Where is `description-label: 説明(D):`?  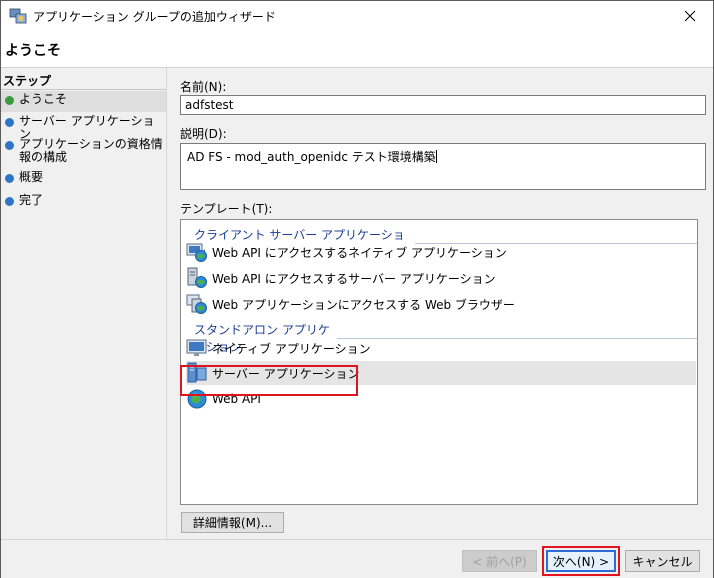 description-label: 説明(D): is located at coordinates (203, 134).